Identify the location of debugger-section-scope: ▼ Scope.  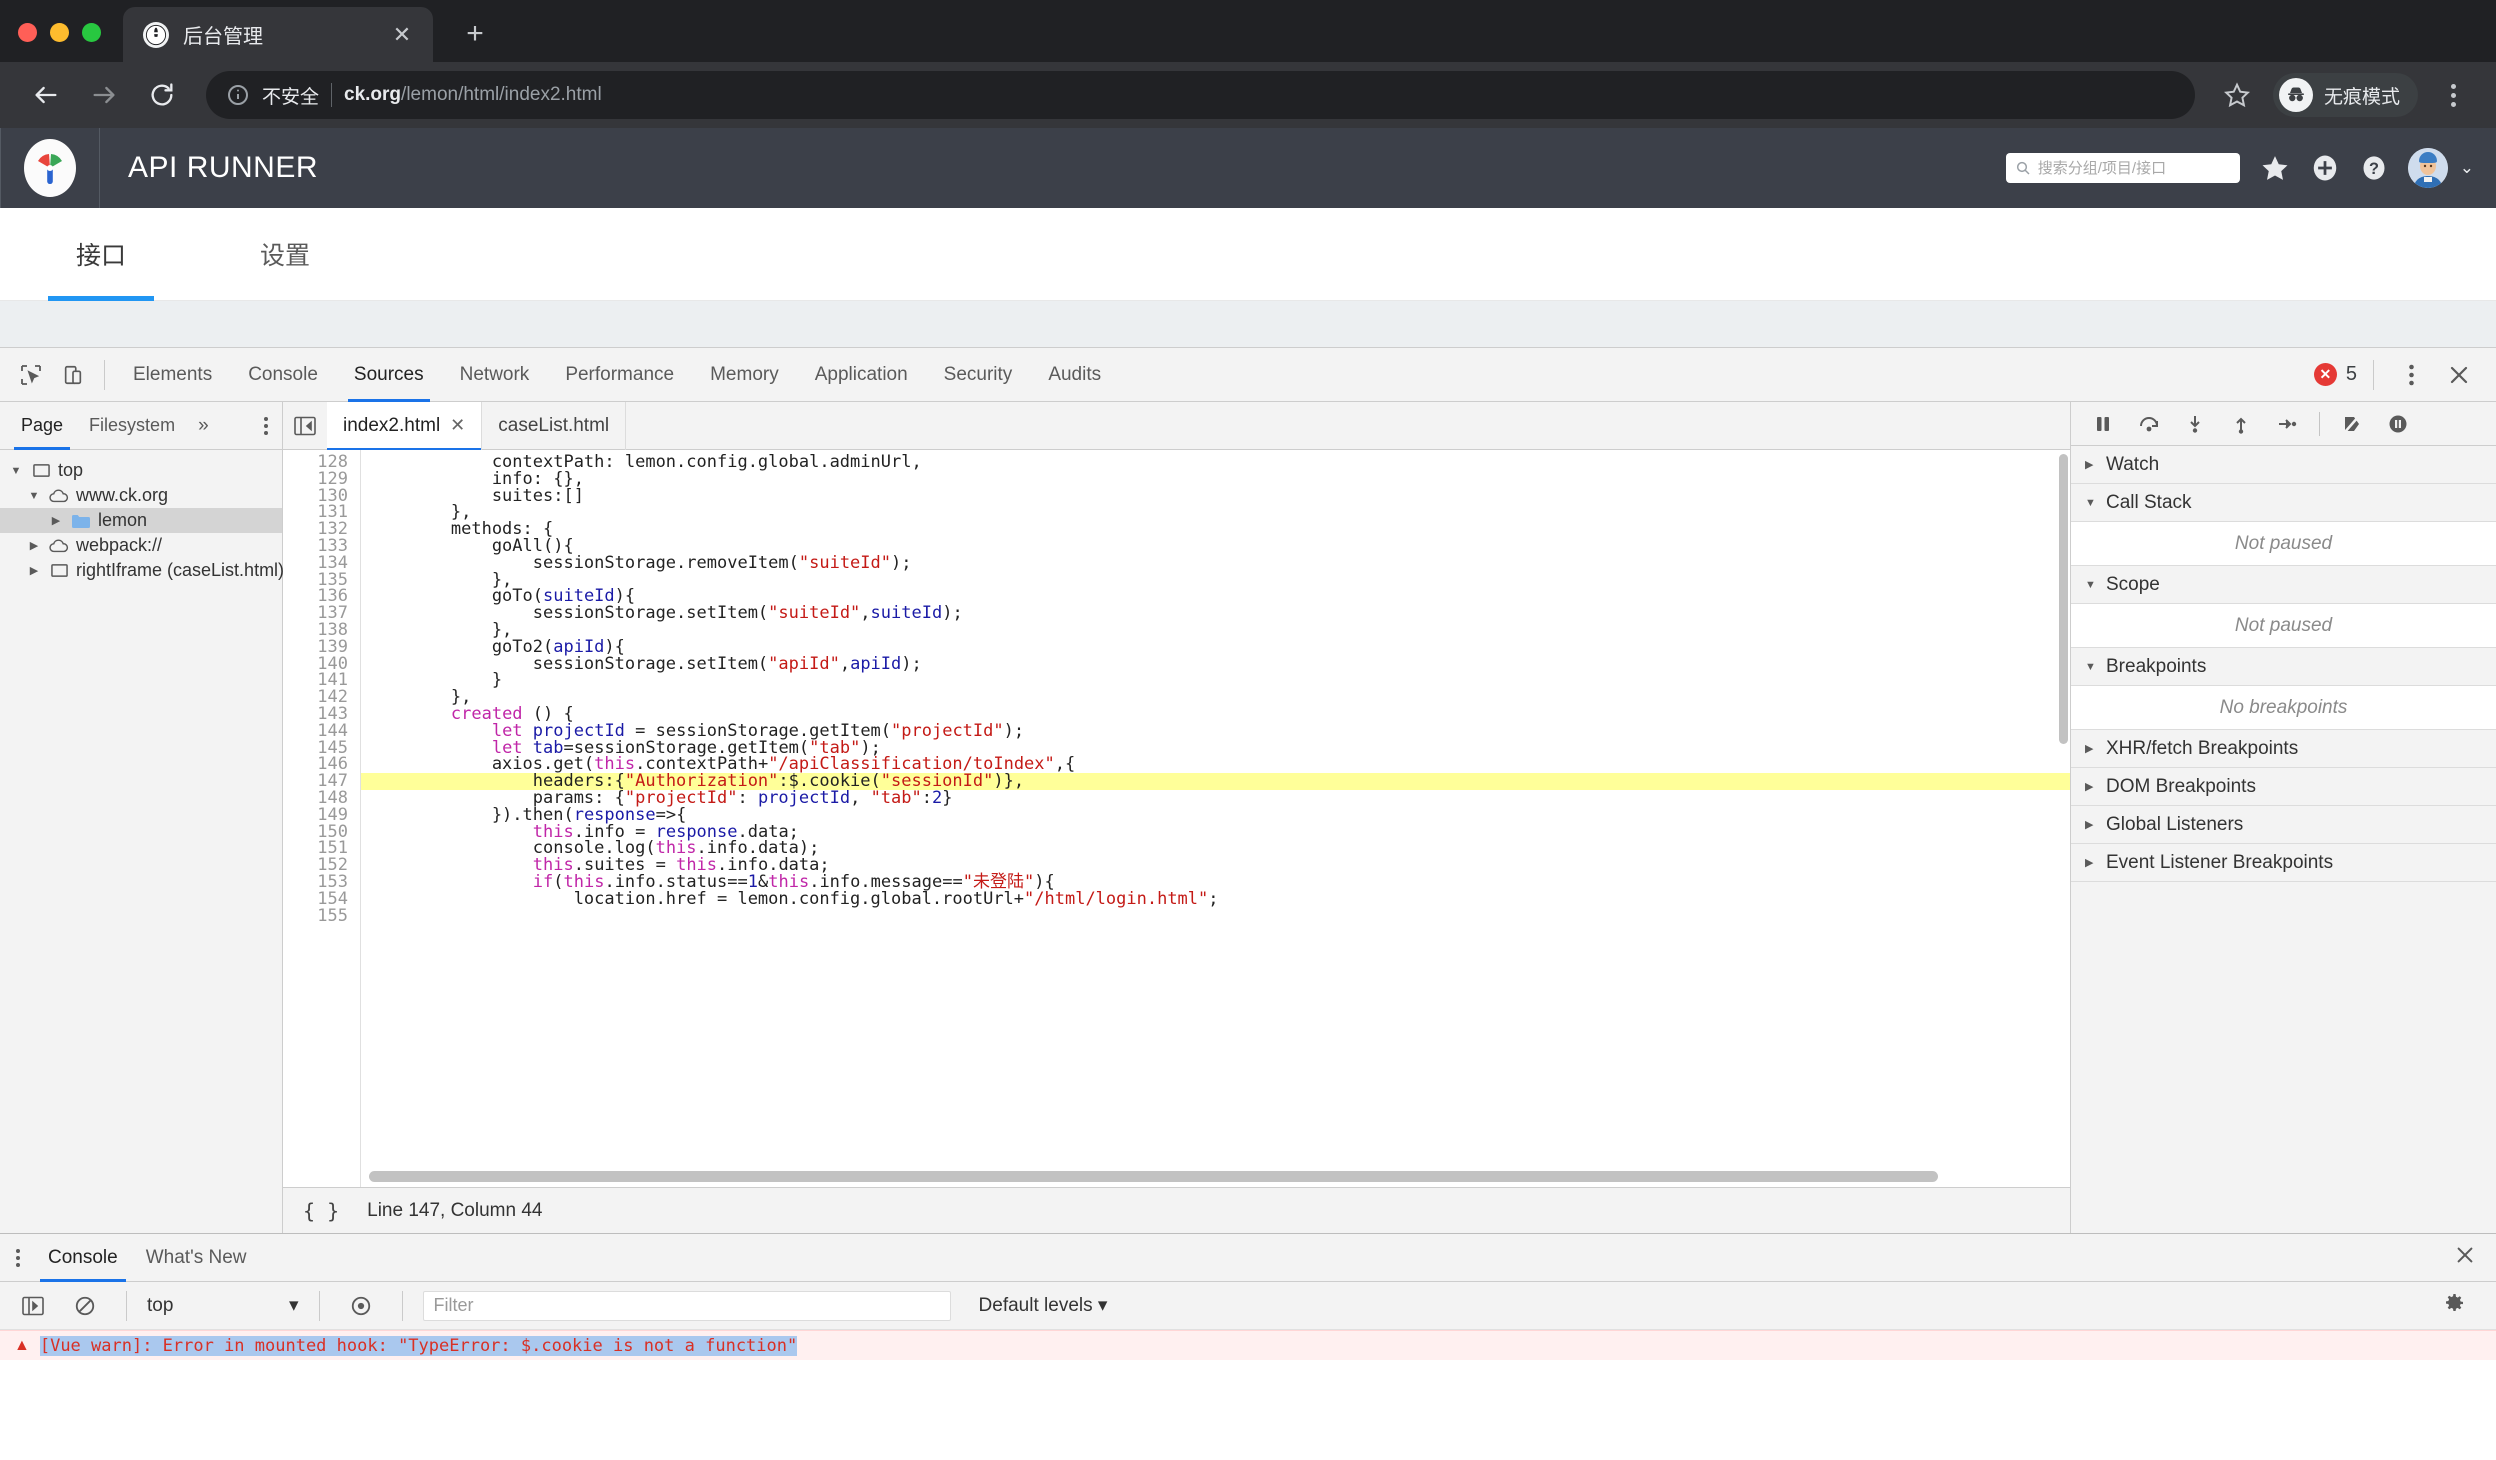
(2283, 585).